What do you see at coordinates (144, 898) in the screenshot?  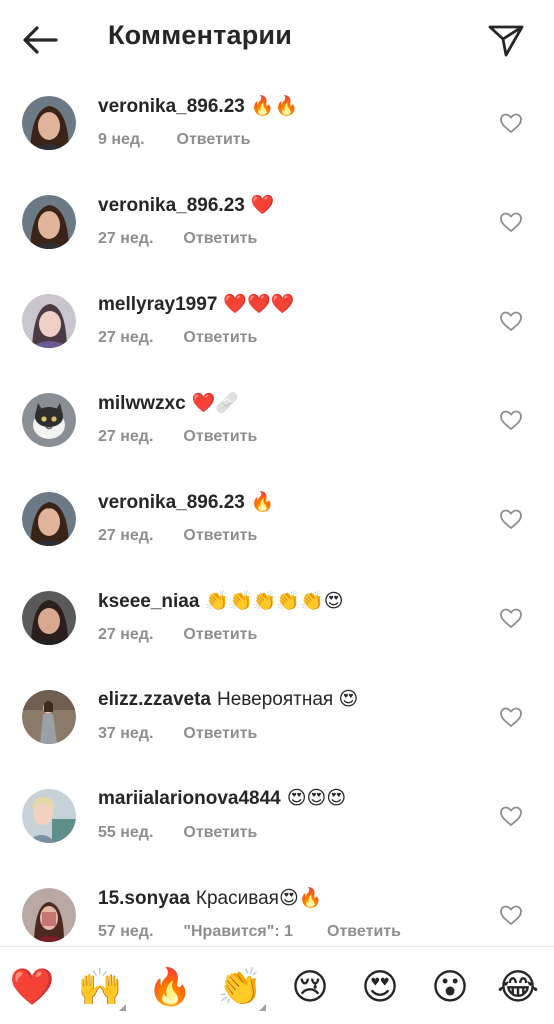 I see `comment-username: 15.sonyaa` at bounding box center [144, 898].